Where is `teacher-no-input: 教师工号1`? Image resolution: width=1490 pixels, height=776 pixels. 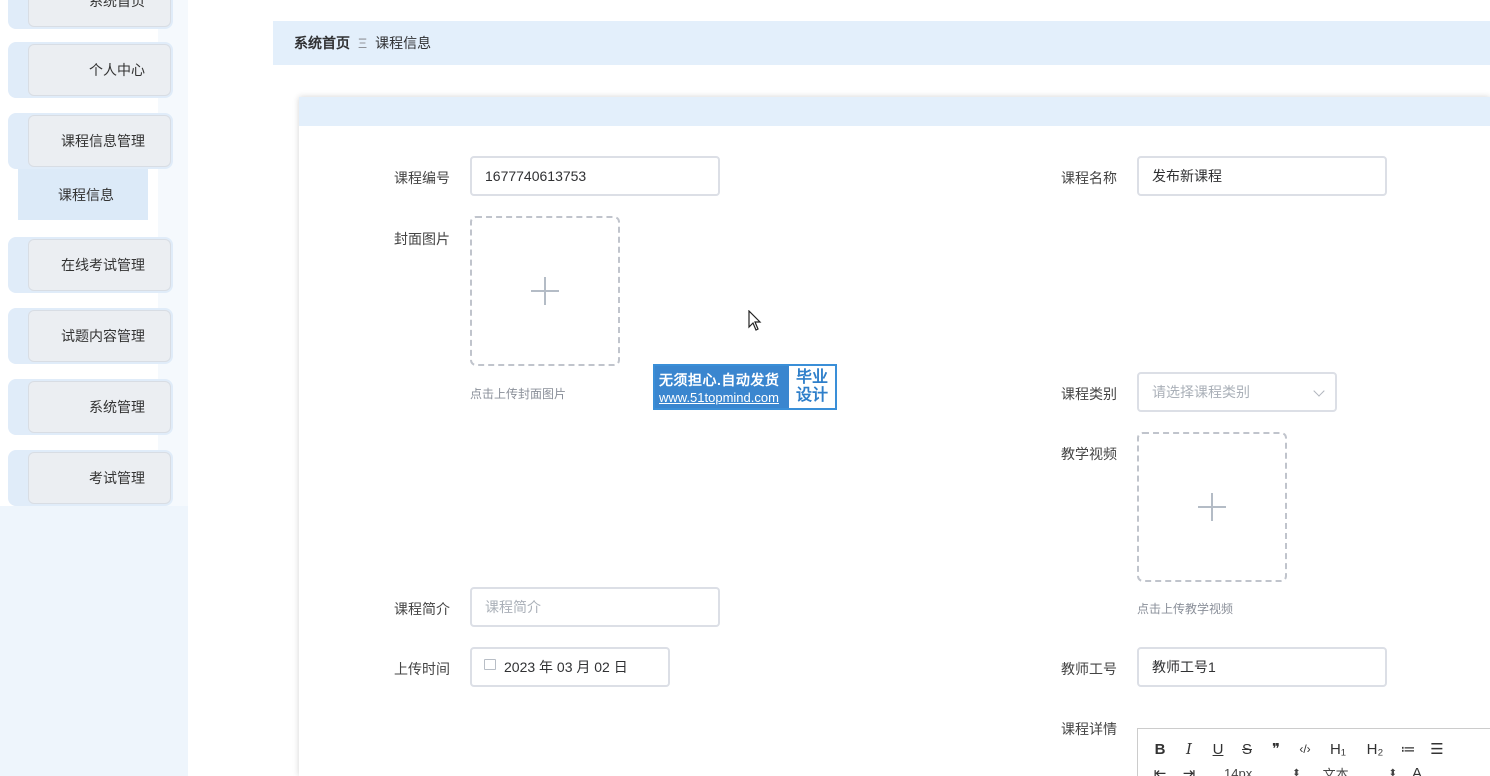 teacher-no-input: 教师工号1 is located at coordinates (1262, 667).